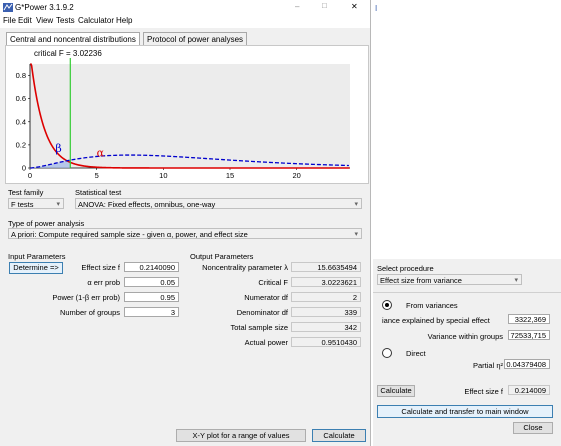 This screenshot has height=446, width=561. Describe the element at coordinates (262, 312) in the screenshot. I see `denominator-df-label: Denominator df` at that location.